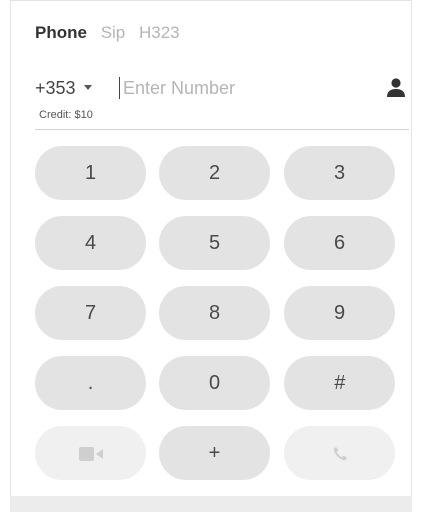 The image size is (421, 512). Describe the element at coordinates (339, 383) in the screenshot. I see `key-hash: #` at that location.